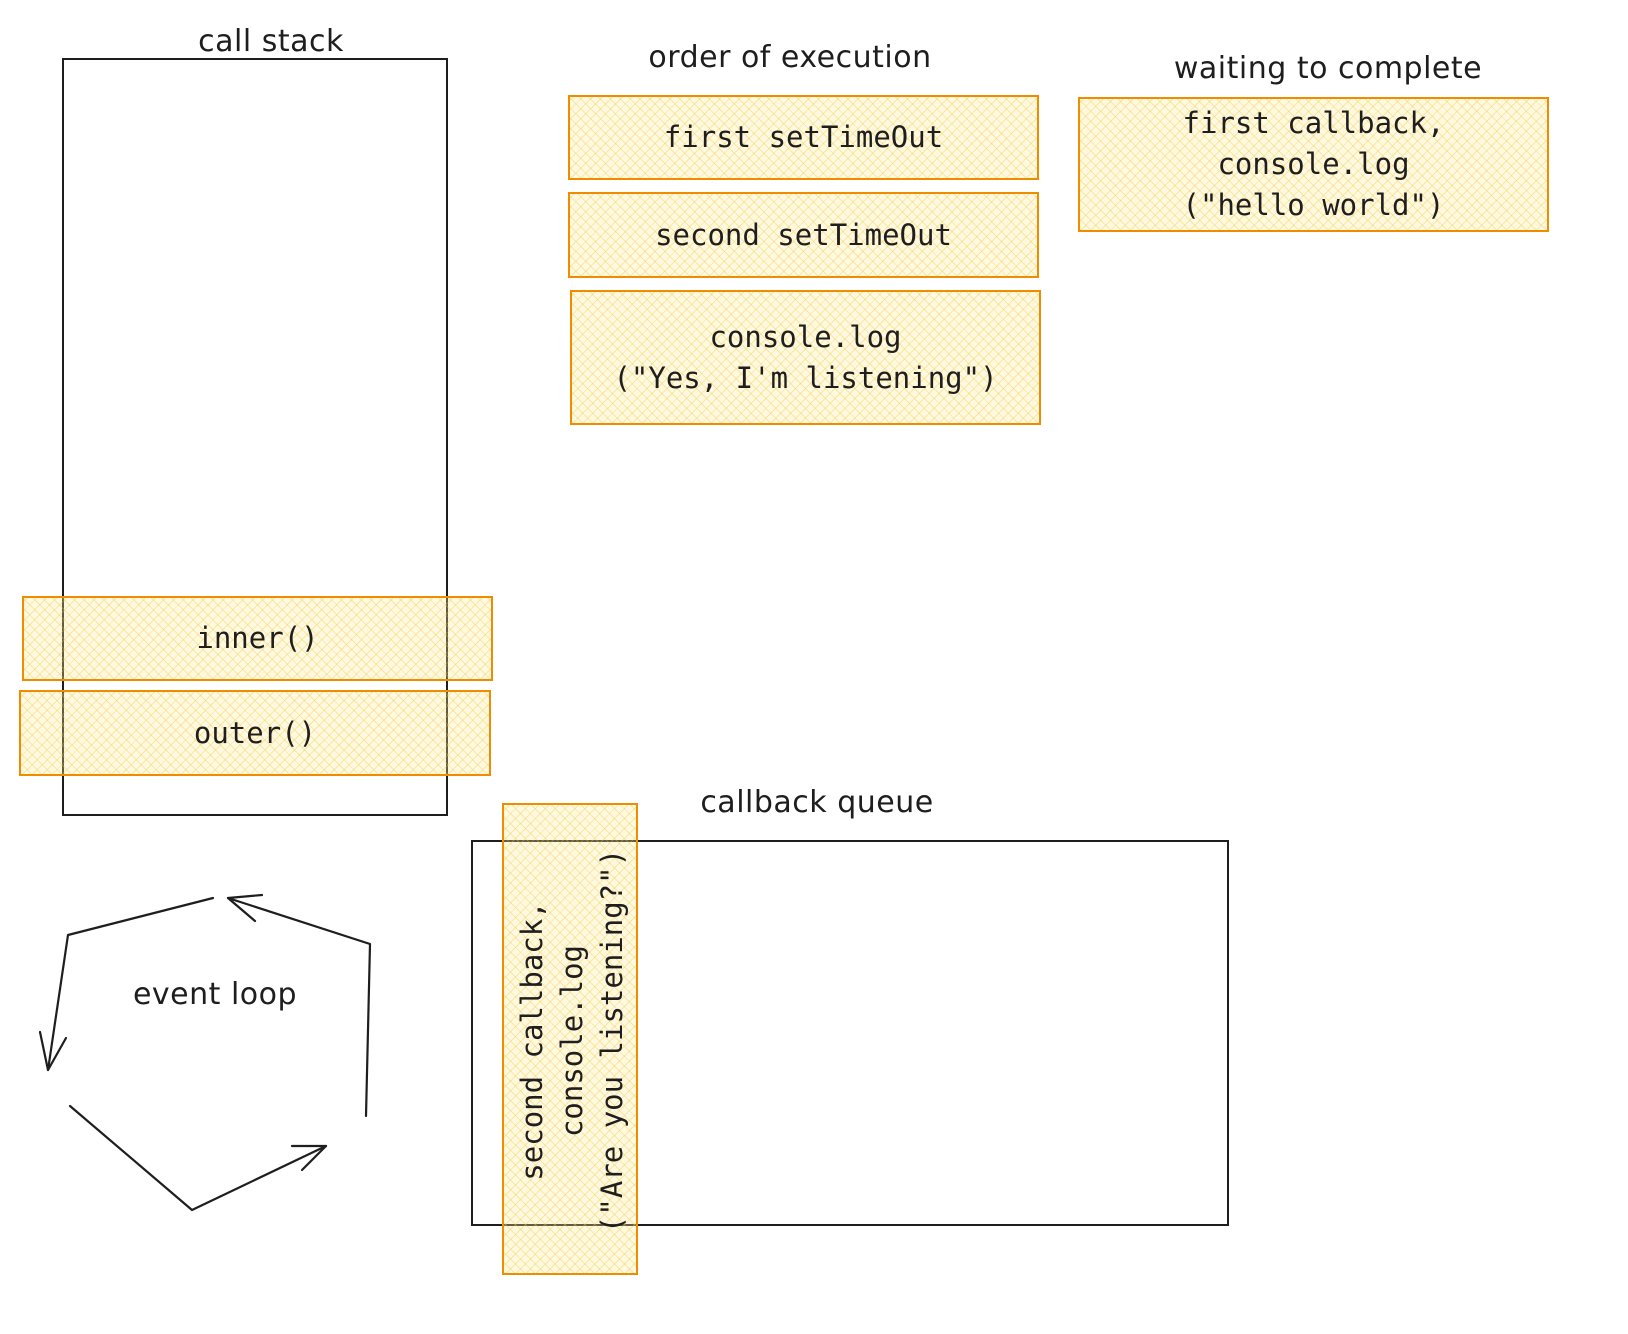  What do you see at coordinates (126, 984) in the screenshot?
I see `loop-arrow-left-icon` at bounding box center [126, 984].